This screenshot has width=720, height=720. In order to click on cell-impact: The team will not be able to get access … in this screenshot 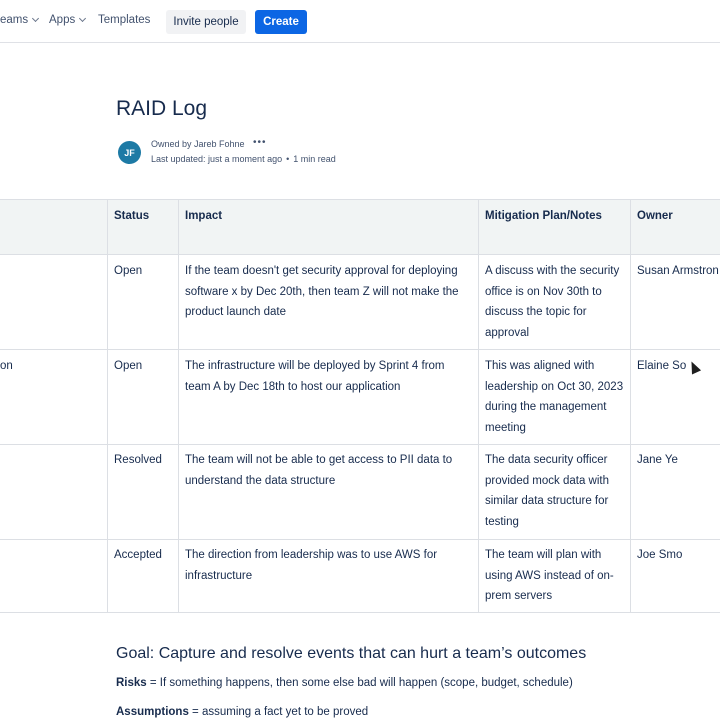, I will do `click(329, 470)`.